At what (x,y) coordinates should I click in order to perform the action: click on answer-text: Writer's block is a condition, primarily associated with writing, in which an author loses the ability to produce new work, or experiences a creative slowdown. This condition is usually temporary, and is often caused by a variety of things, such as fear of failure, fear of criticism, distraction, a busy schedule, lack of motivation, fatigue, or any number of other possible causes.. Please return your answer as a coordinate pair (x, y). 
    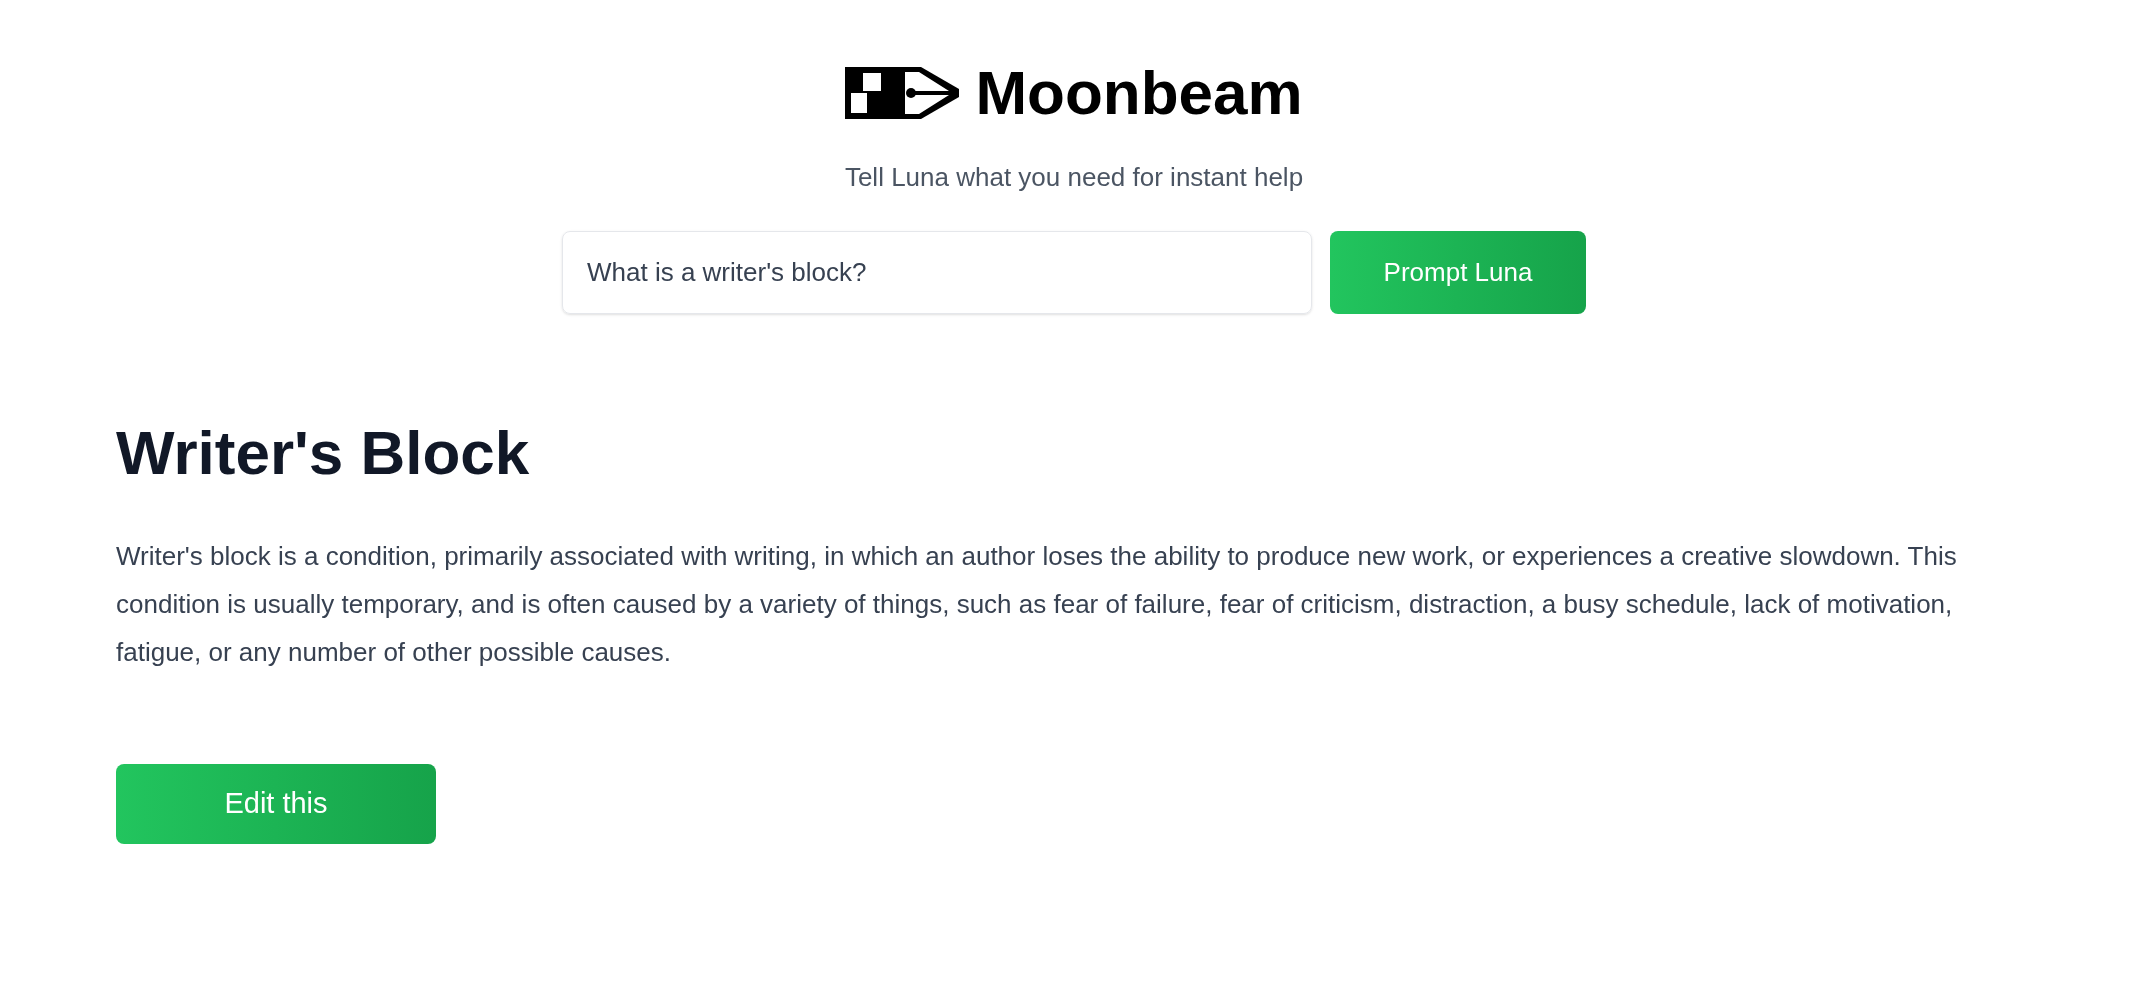
    Looking at the image, I should click on (1037, 604).